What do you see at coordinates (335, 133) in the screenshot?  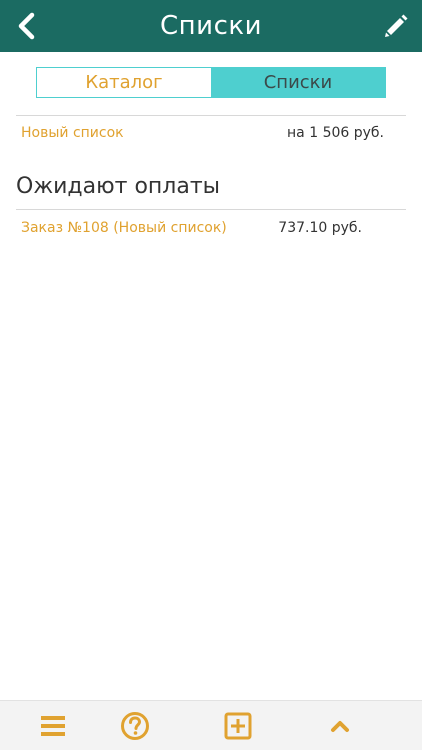 I see `list-item-amount: на 1 506 руб.` at bounding box center [335, 133].